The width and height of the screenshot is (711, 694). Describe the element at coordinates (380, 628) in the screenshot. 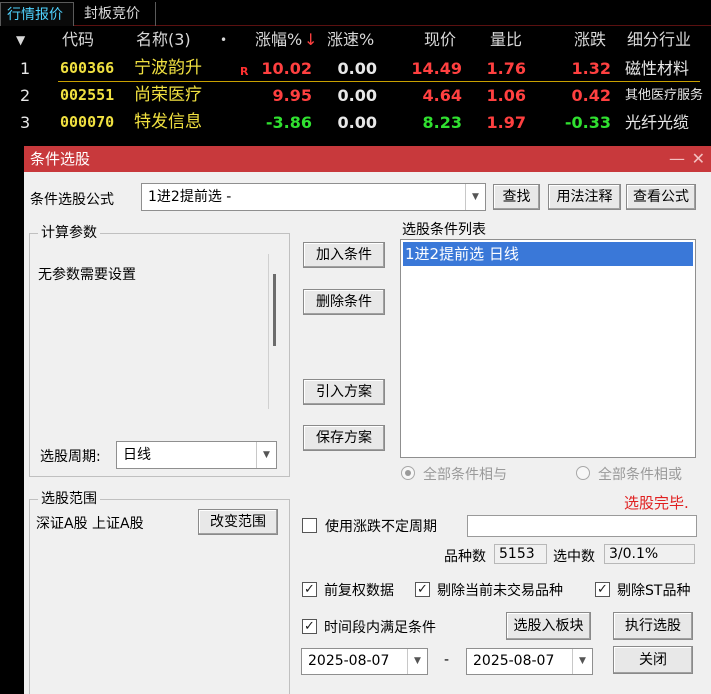

I see `time-range-label: 时间段内满足条件` at that location.